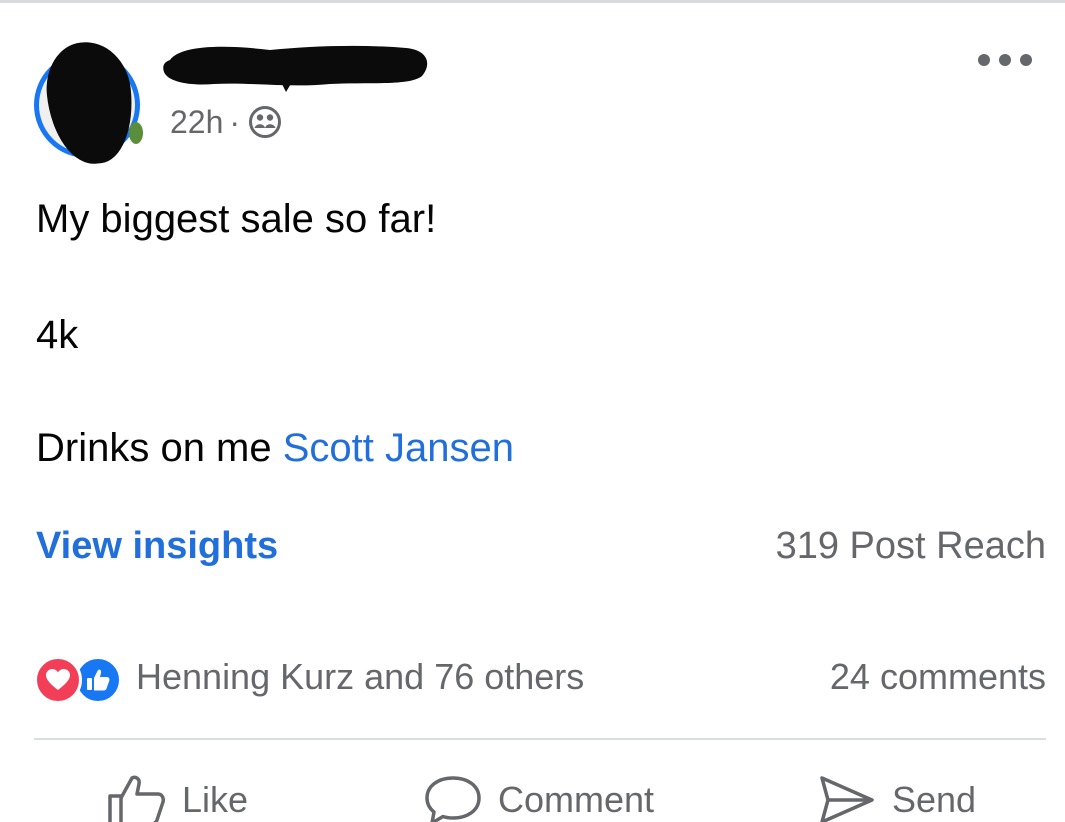 The image size is (1065, 822). What do you see at coordinates (398, 448) in the screenshot?
I see `mention-link: Scott Jansen` at bounding box center [398, 448].